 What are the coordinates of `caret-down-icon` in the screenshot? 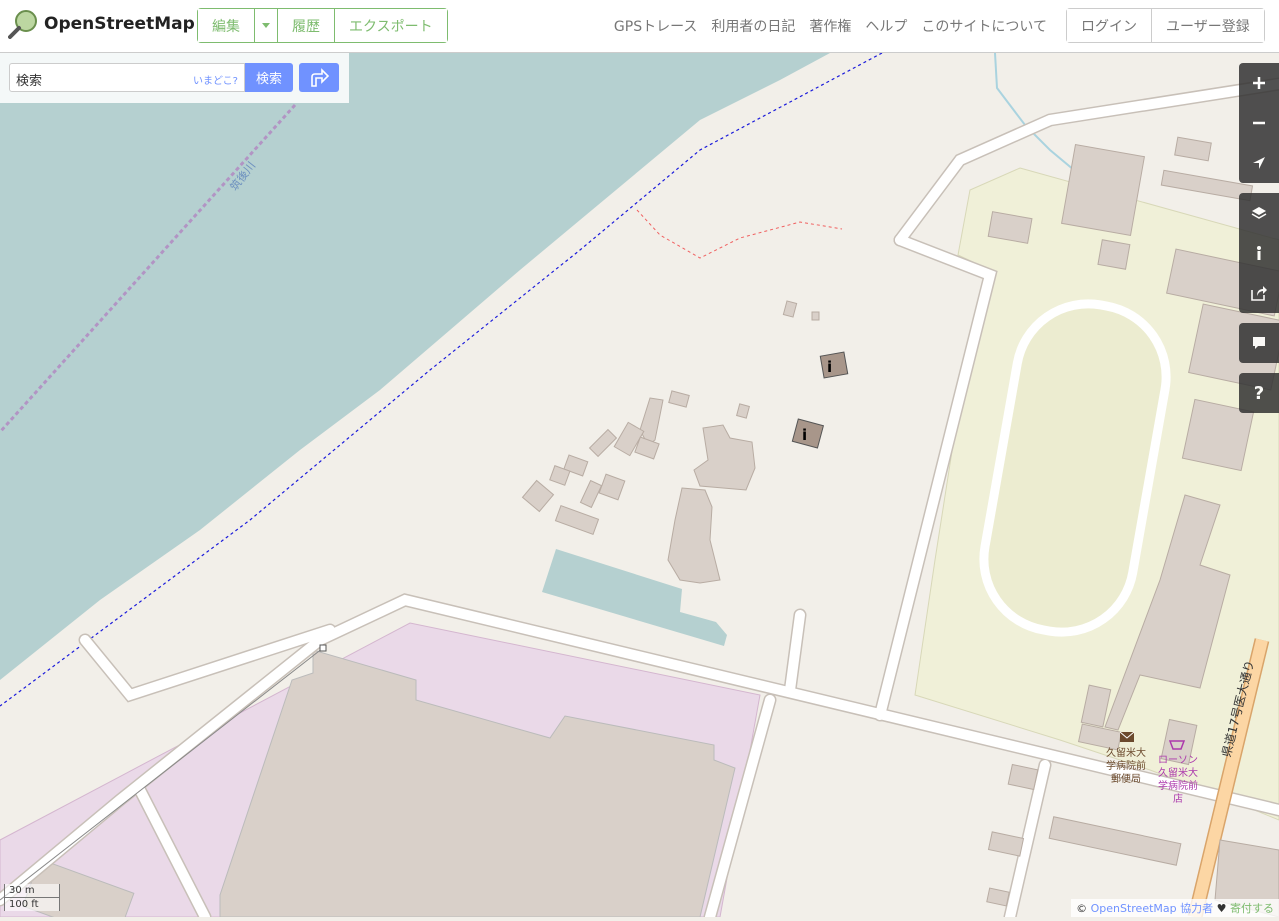 It's located at (266, 25).